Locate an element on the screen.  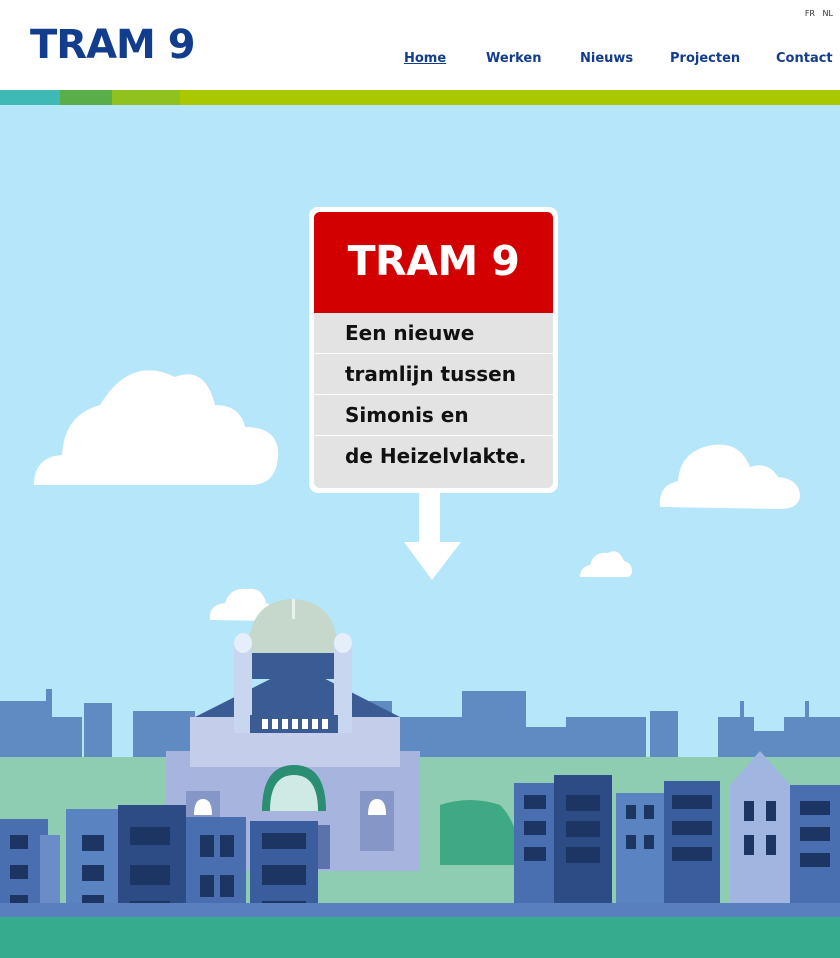
sign-line: tramlijn tussen is located at coordinates (433, 374).